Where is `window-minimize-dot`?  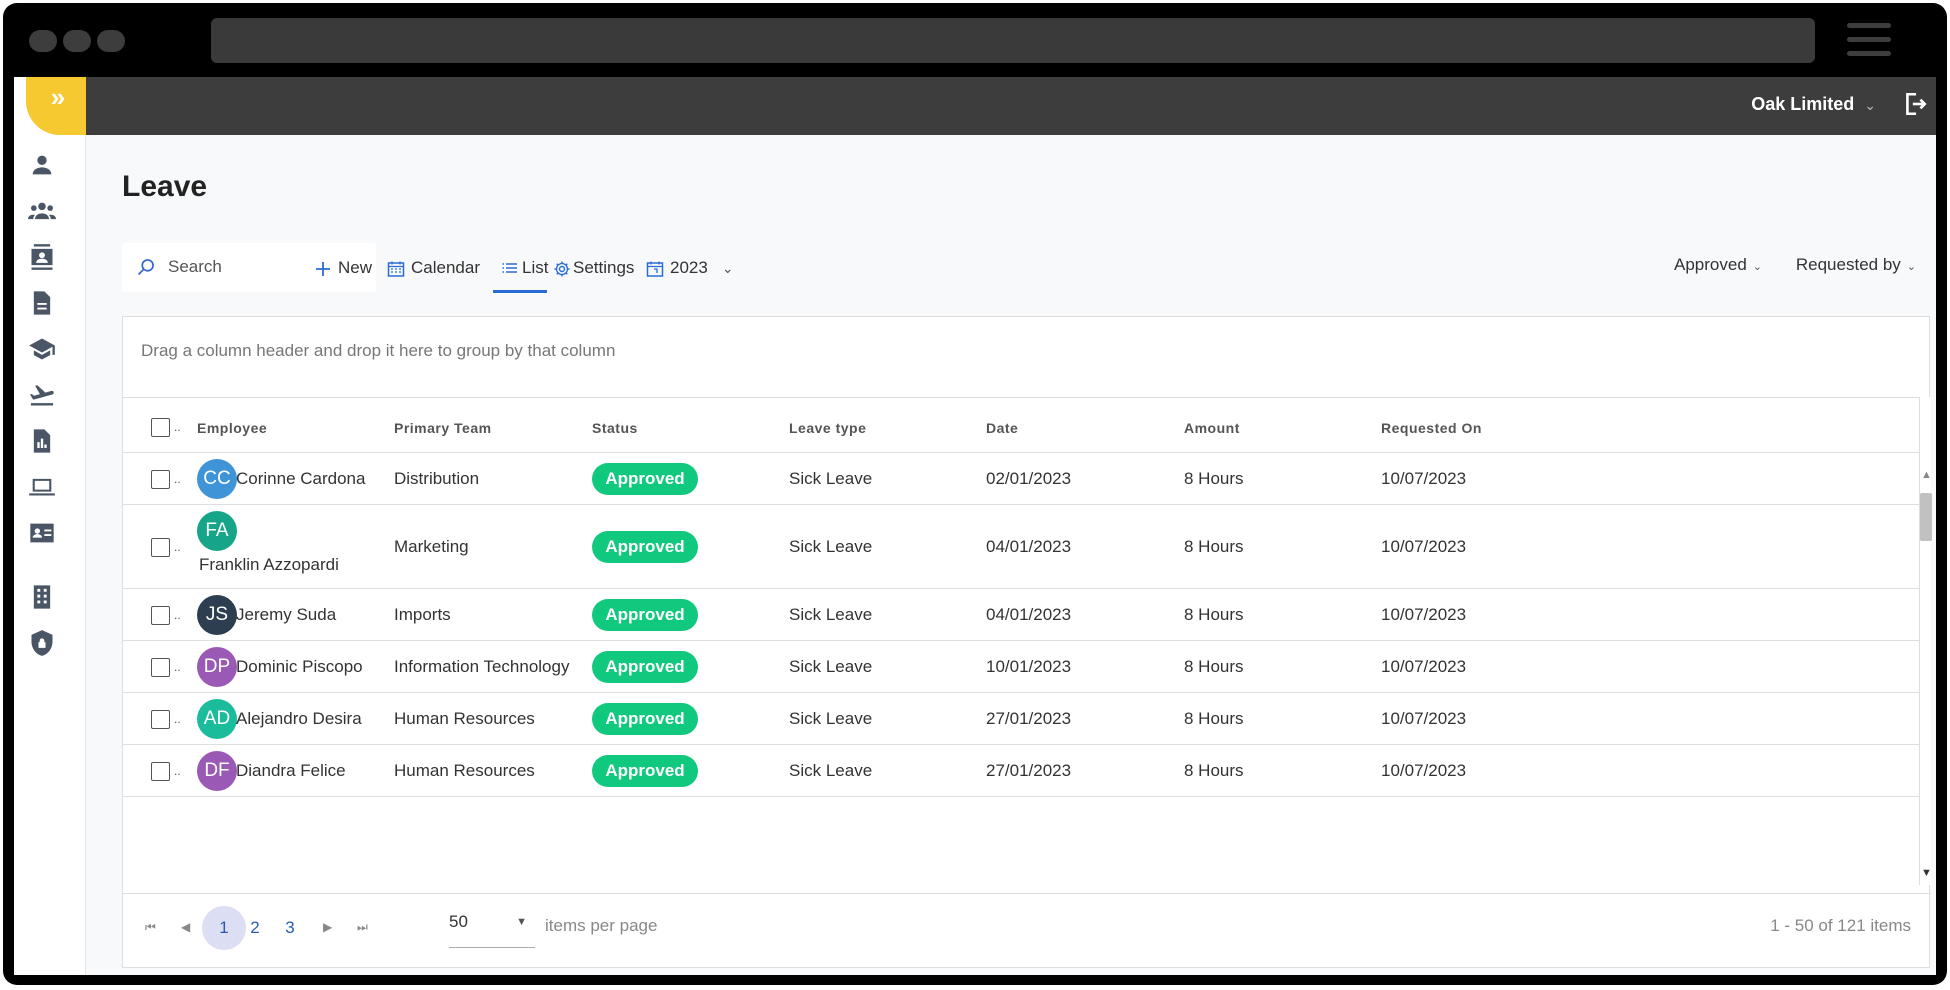
window-minimize-dot is located at coordinates (77, 41).